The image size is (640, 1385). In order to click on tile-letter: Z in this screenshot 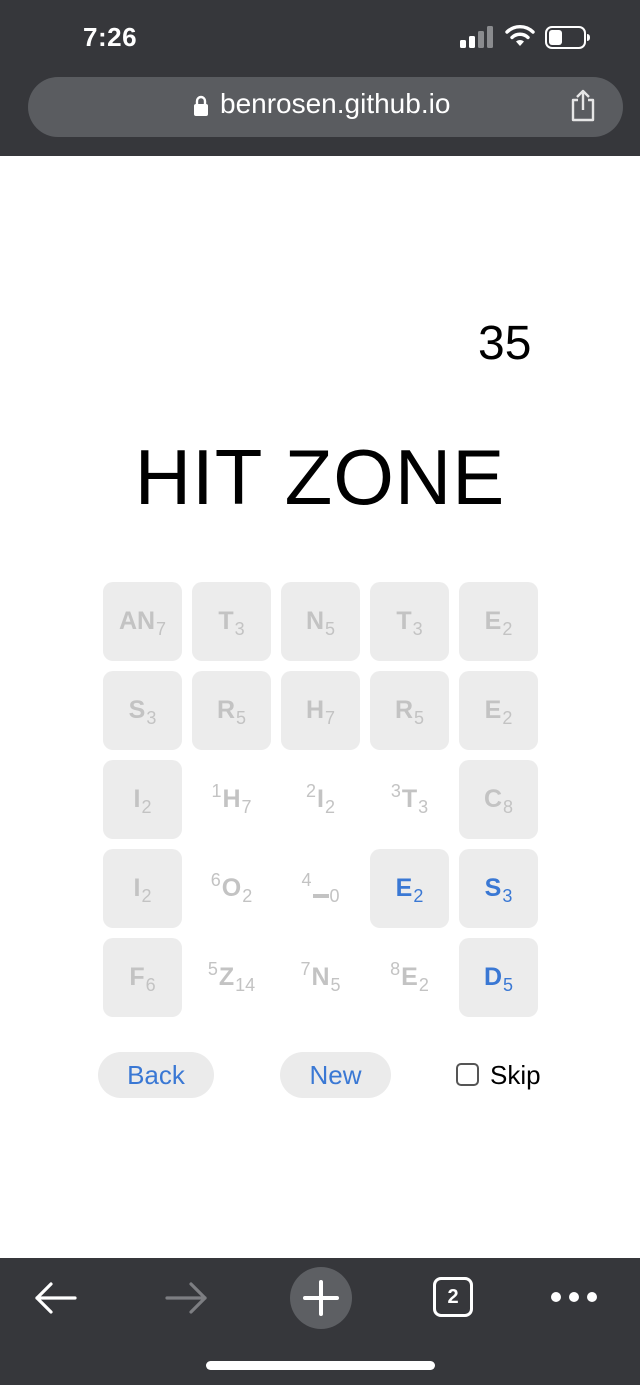, I will do `click(226, 977)`.